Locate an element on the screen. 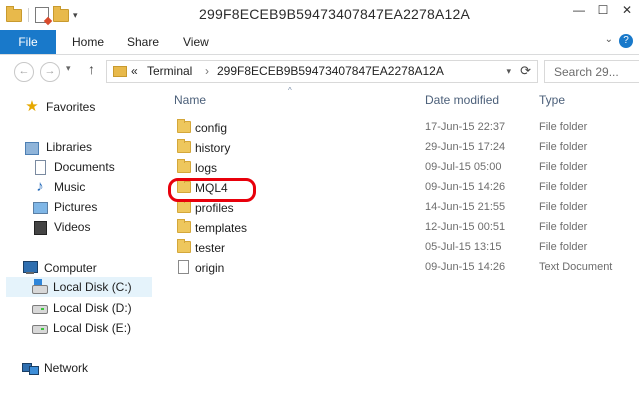  minimize-button: — is located at coordinates (579, 11).